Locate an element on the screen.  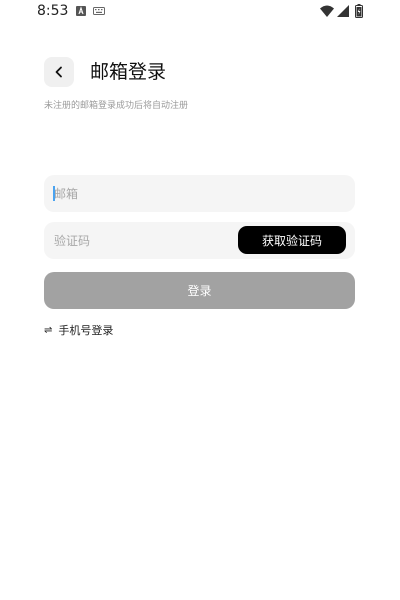
back-button is located at coordinates (59, 72).